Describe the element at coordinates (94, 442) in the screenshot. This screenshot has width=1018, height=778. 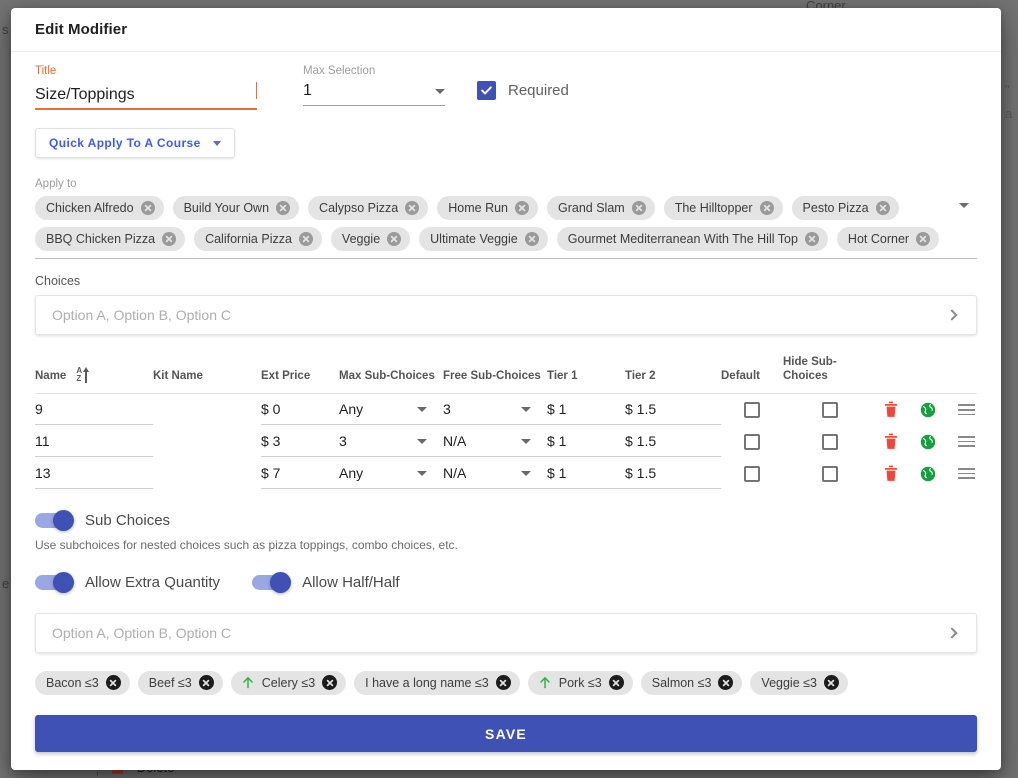
I see `cell-name: 11` at that location.